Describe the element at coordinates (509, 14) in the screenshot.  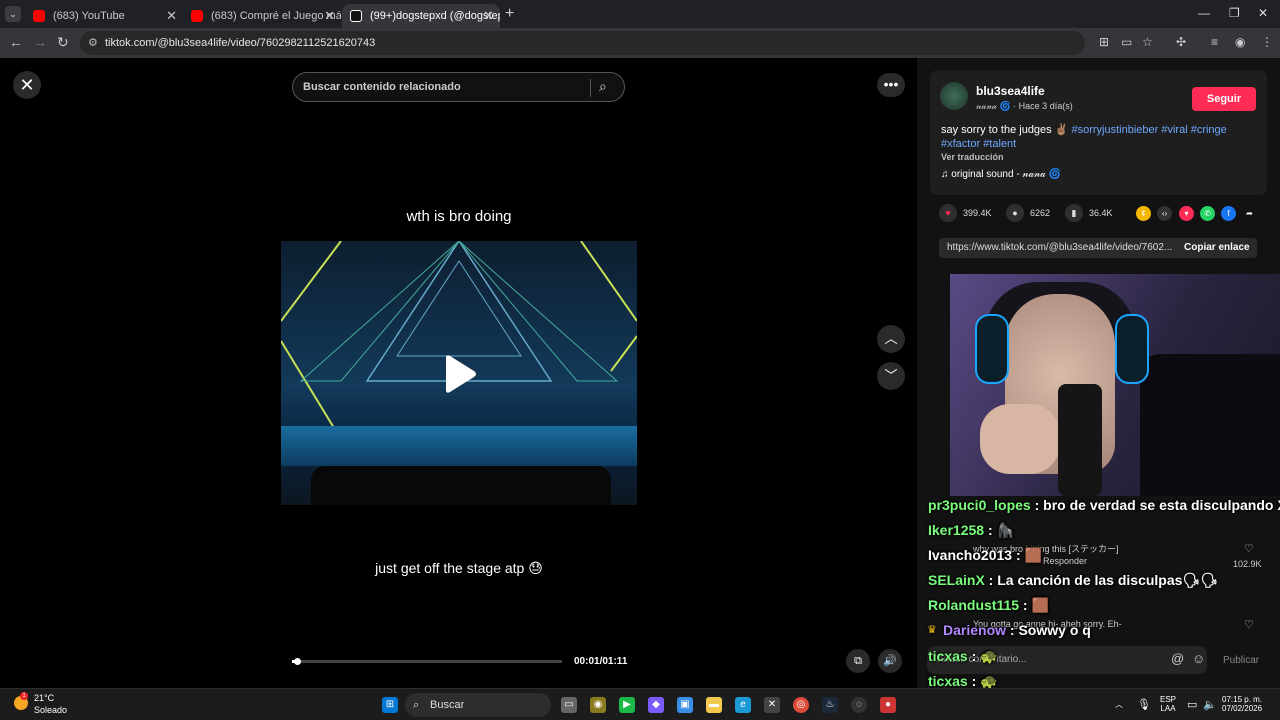
I see `new-tab-icon: +` at that location.